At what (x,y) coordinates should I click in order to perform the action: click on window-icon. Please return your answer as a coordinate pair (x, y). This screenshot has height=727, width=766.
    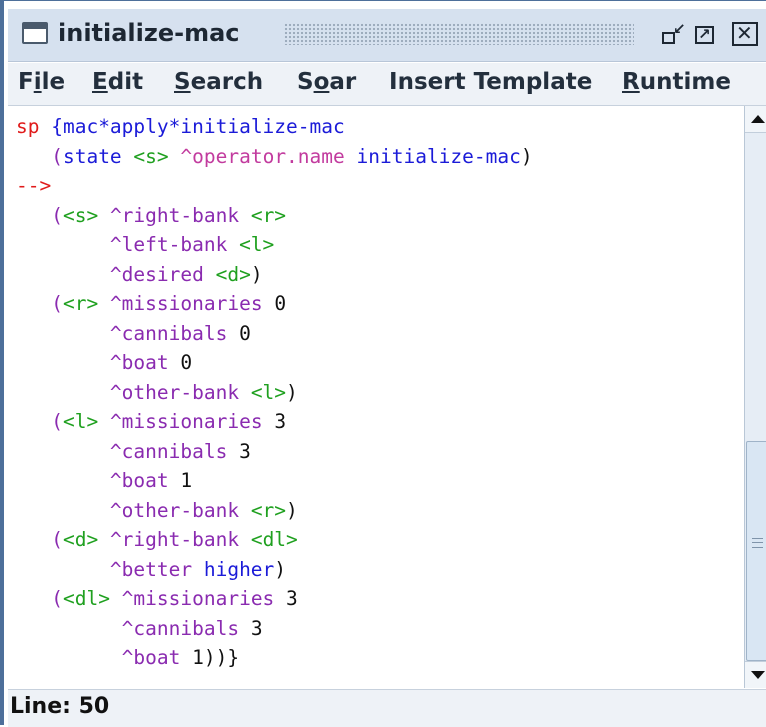
    Looking at the image, I should click on (35, 33).